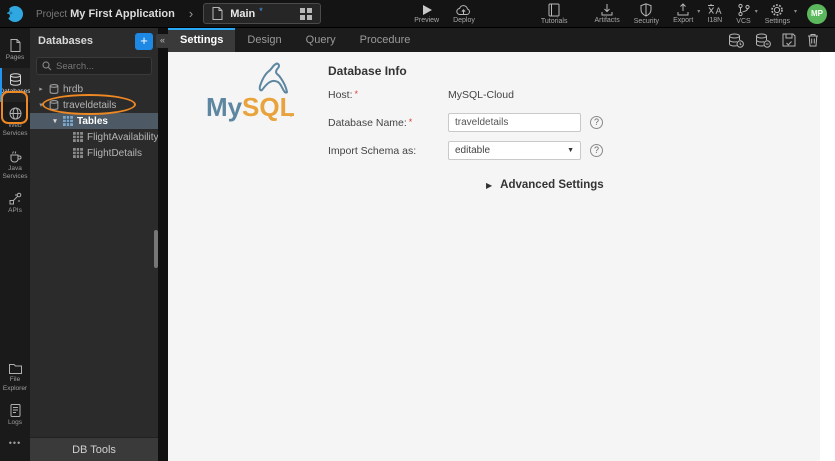 This screenshot has width=835, height=461. What do you see at coordinates (66, 41) in the screenshot?
I see `panel-title: Databases` at bounding box center [66, 41].